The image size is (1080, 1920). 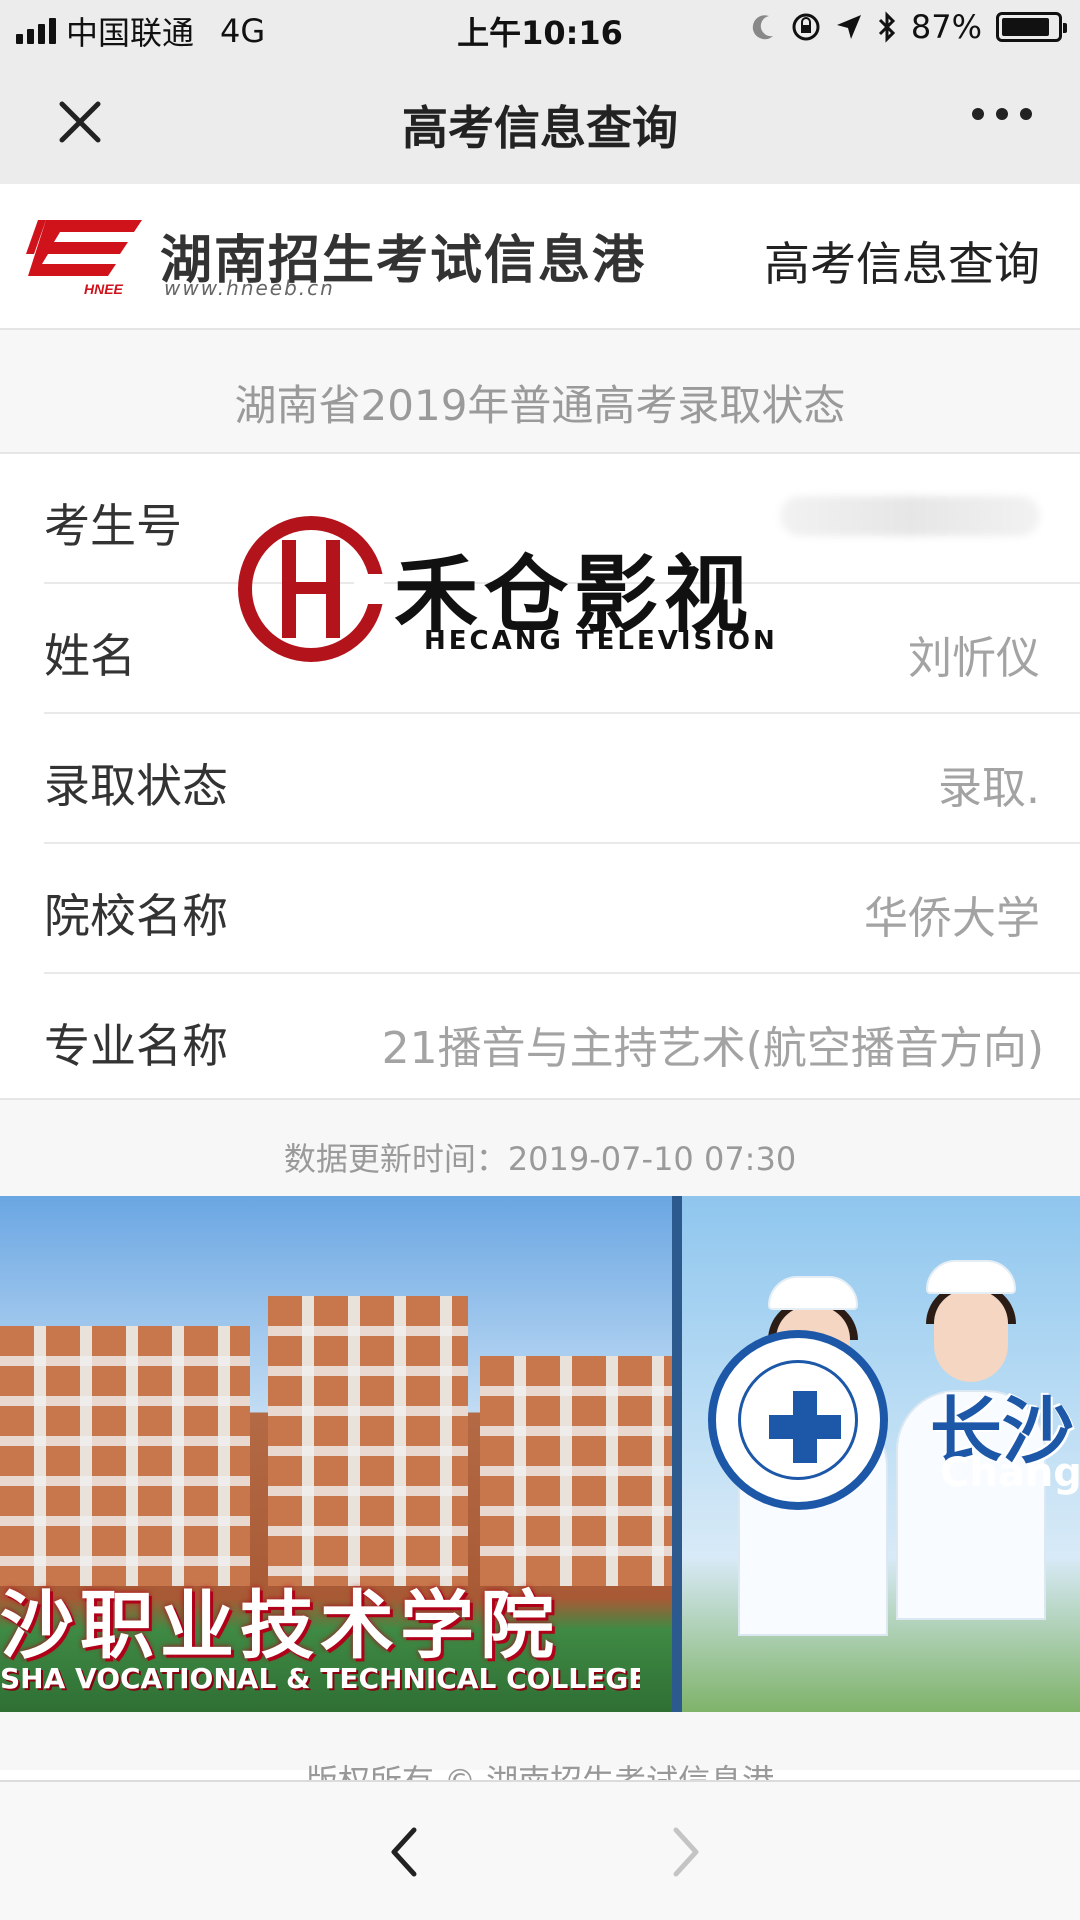 What do you see at coordinates (125, 1456) in the screenshot?
I see `building-left` at bounding box center [125, 1456].